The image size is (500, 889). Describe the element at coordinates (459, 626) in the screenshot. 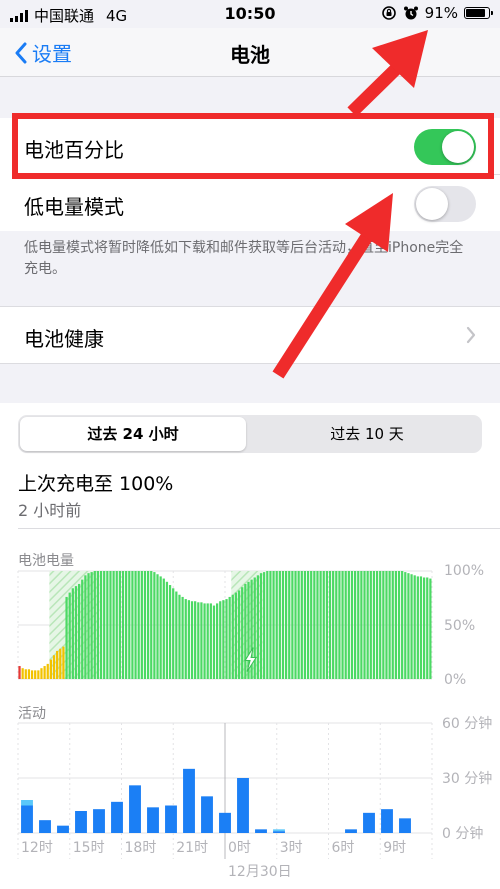

I see `y-tick-label: 50%` at that location.